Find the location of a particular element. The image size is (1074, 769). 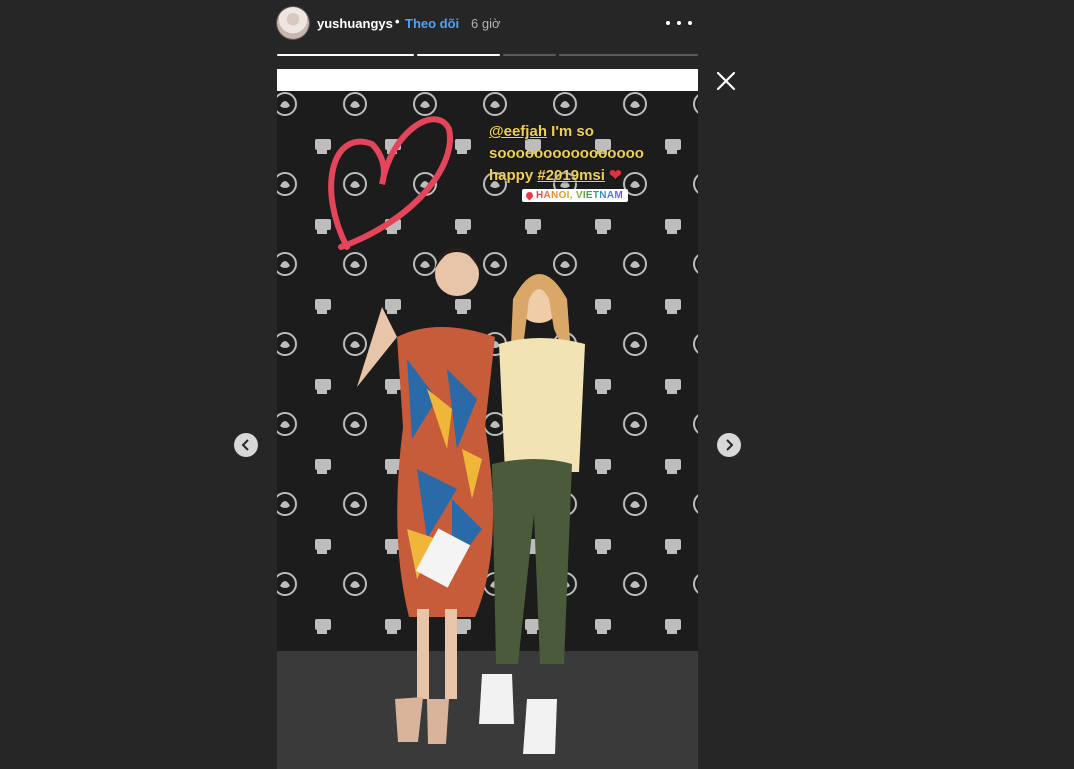

close-icon is located at coordinates (726, 81).